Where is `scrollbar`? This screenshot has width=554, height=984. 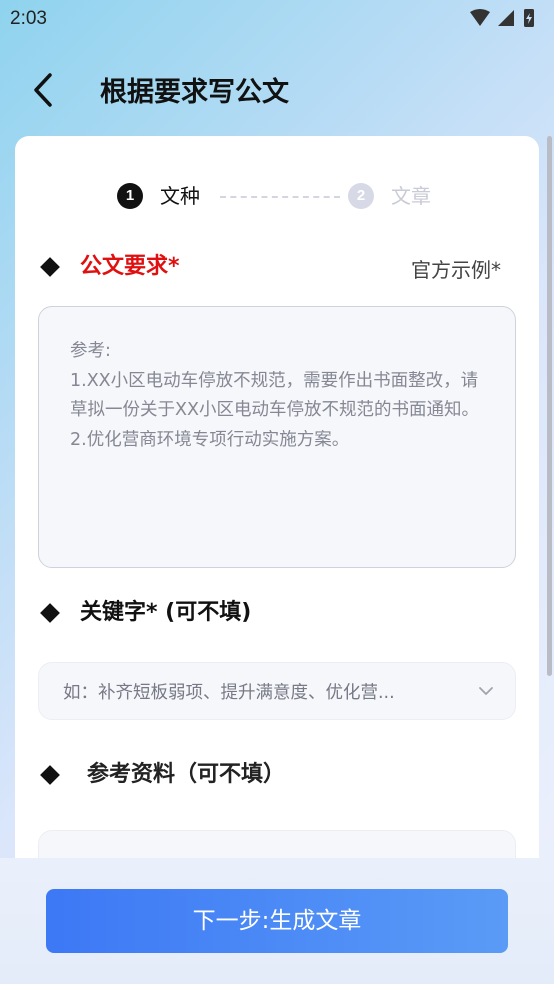
scrollbar is located at coordinates (549, 406).